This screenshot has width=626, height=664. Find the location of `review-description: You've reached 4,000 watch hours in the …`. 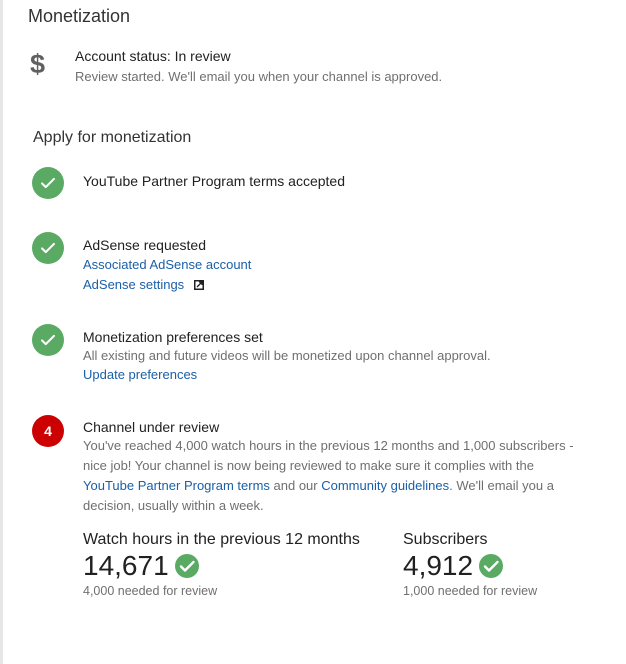

review-description: You've reached 4,000 watch hours in the … is located at coordinates (333, 476).